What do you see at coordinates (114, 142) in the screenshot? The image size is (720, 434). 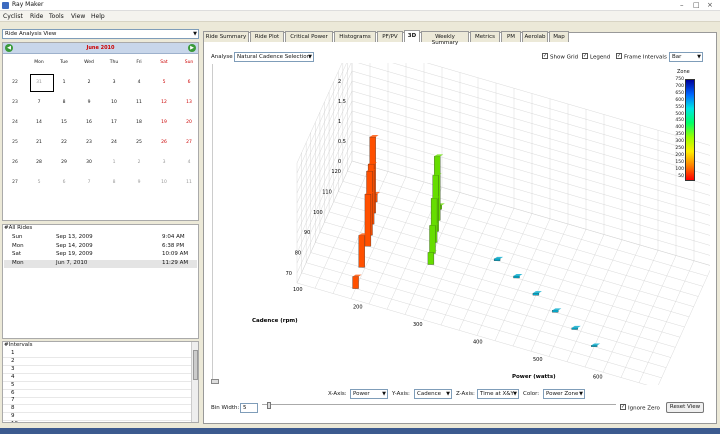 I see `calendar-day: 24` at bounding box center [114, 142].